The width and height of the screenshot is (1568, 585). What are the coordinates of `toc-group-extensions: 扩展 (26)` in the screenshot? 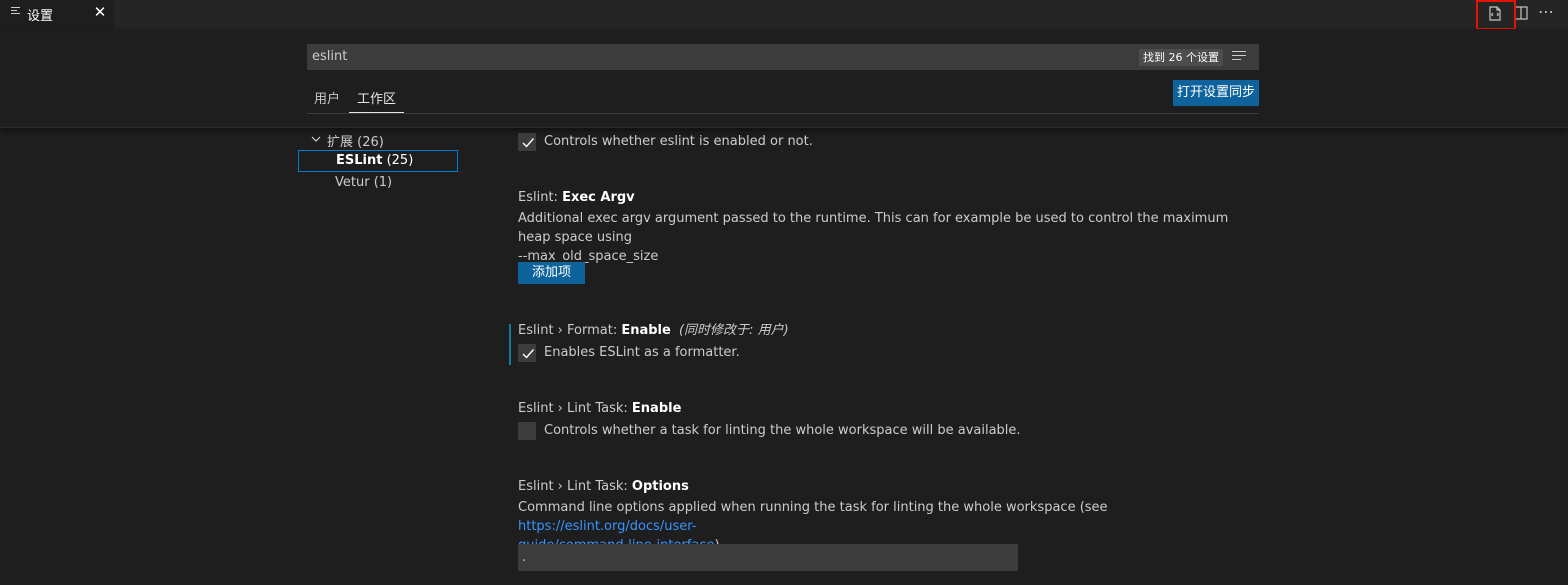 It's located at (355, 140).